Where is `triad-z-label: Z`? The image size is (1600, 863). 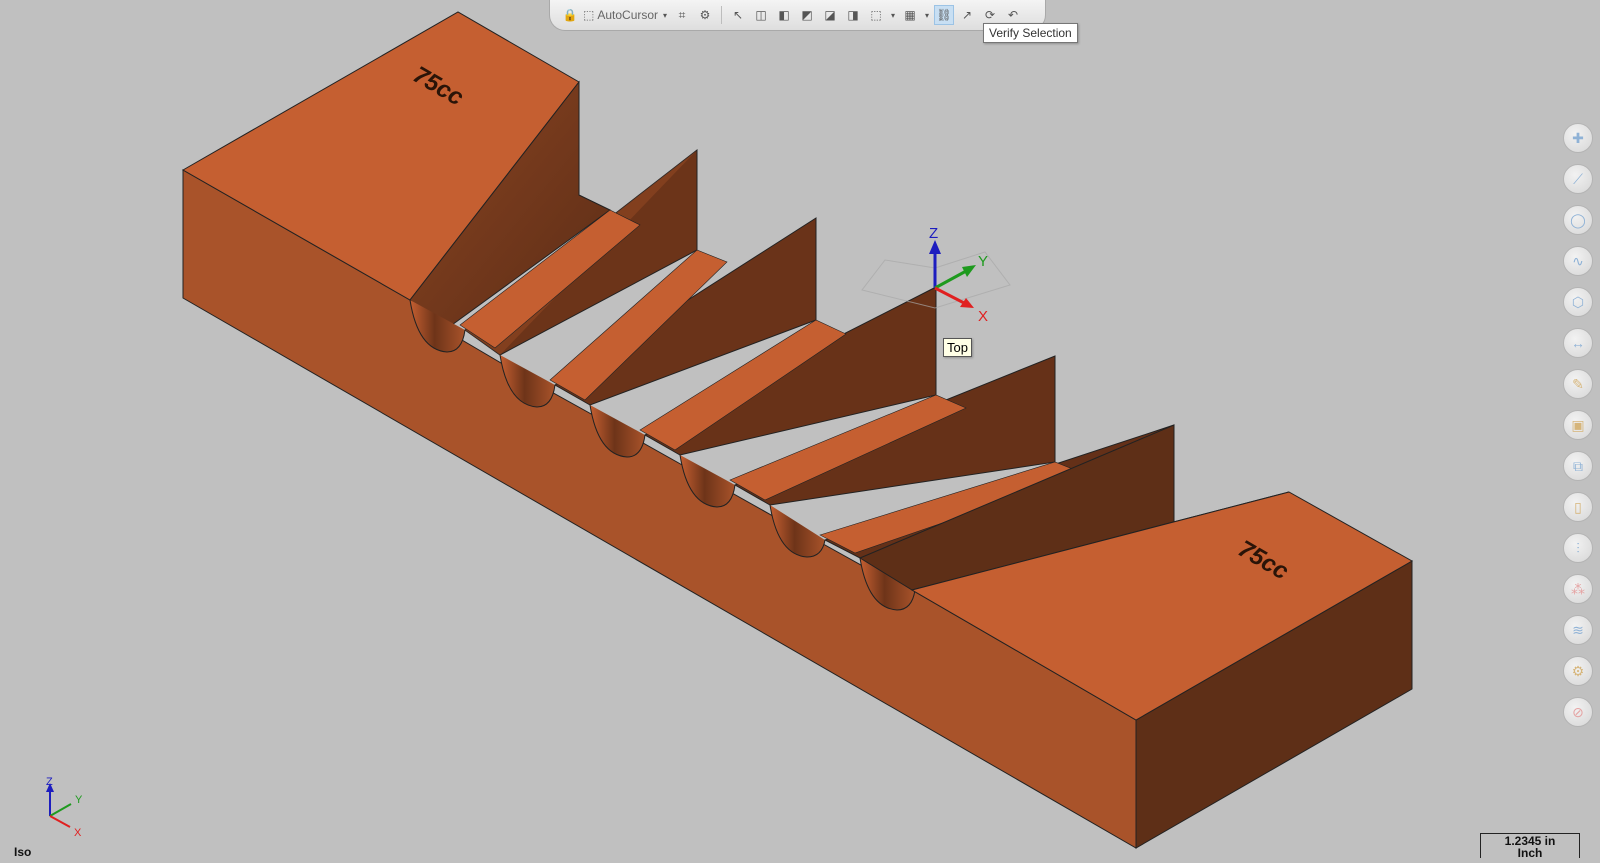 triad-z-label: Z is located at coordinates (933, 233).